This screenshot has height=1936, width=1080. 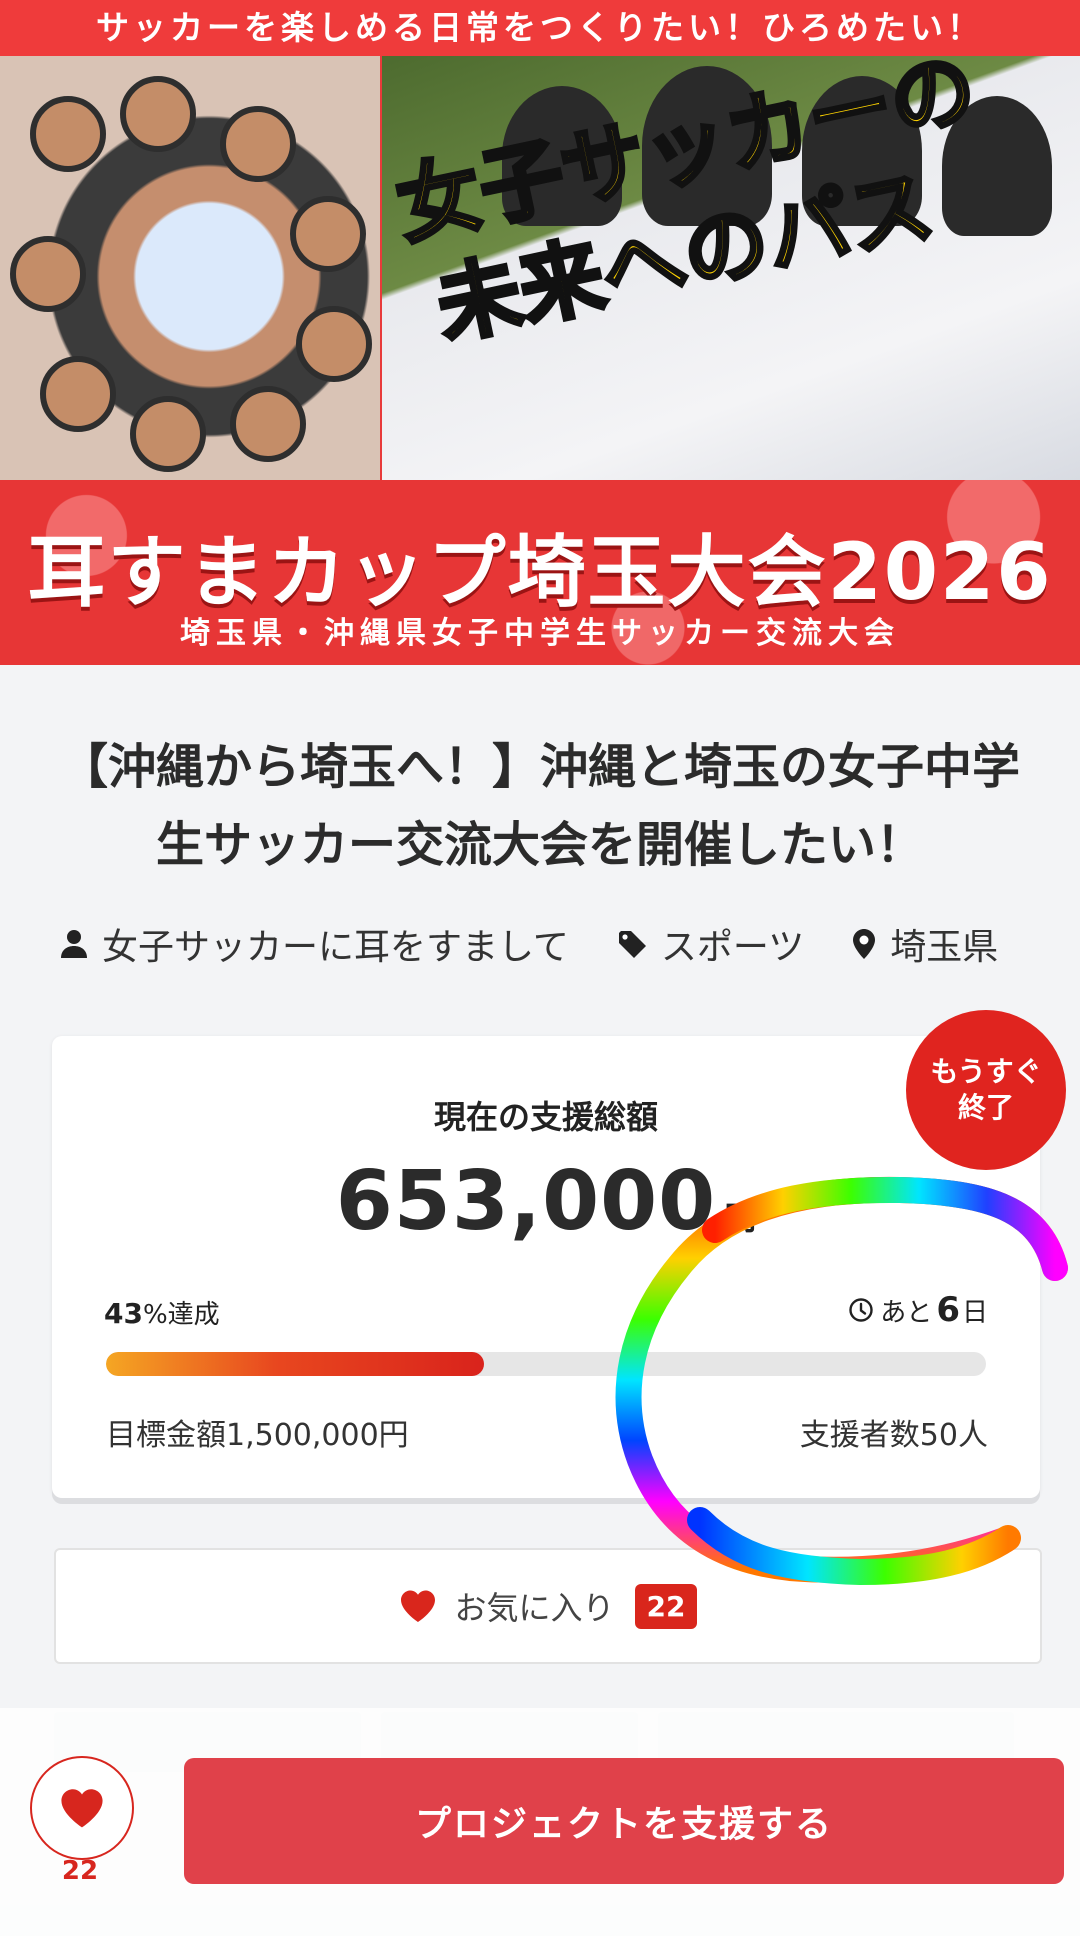 What do you see at coordinates (181, 1315) in the screenshot?
I see `achievement-suffix: %達成` at bounding box center [181, 1315].